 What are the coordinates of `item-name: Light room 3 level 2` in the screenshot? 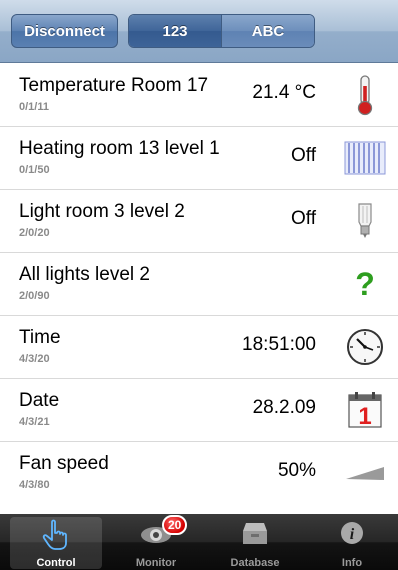 It's located at (102, 211).